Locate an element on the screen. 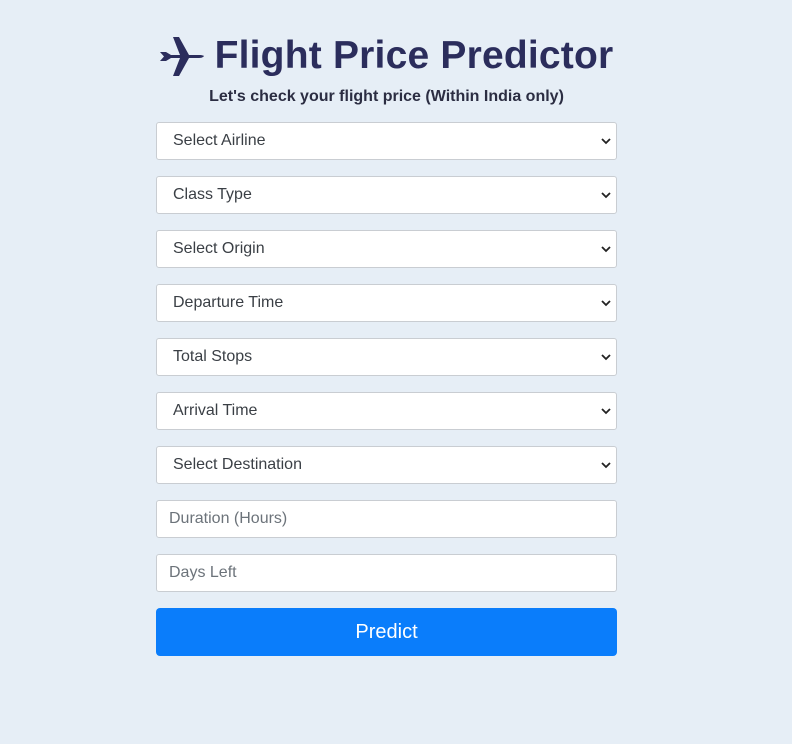  duration-input-placeholder: Duration (Hours) is located at coordinates (228, 518).